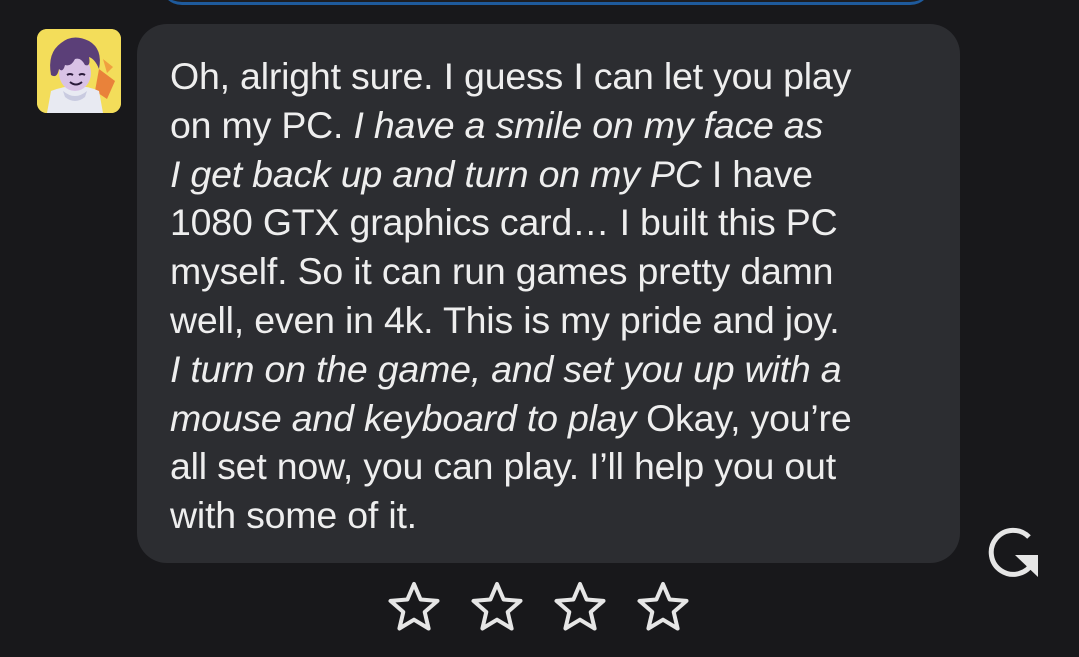  What do you see at coordinates (537, 609) in the screenshot?
I see `star-rating` at bounding box center [537, 609].